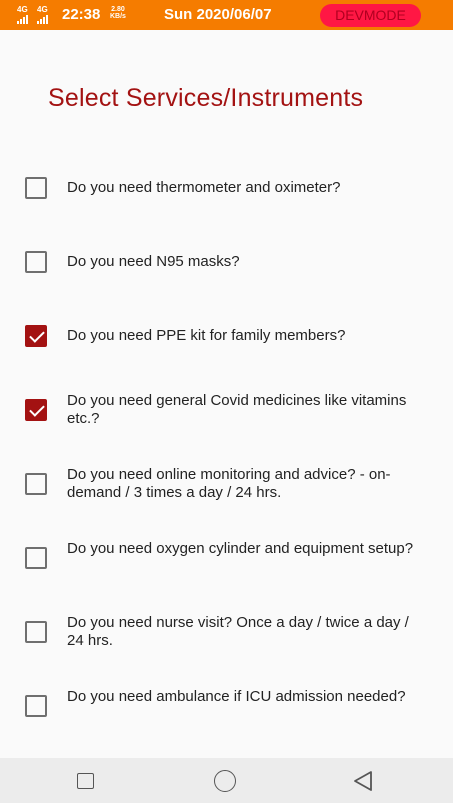 Image resolution: width=453 pixels, height=803 pixels. Describe the element at coordinates (85, 781) in the screenshot. I see `recent-apps-icon` at that location.